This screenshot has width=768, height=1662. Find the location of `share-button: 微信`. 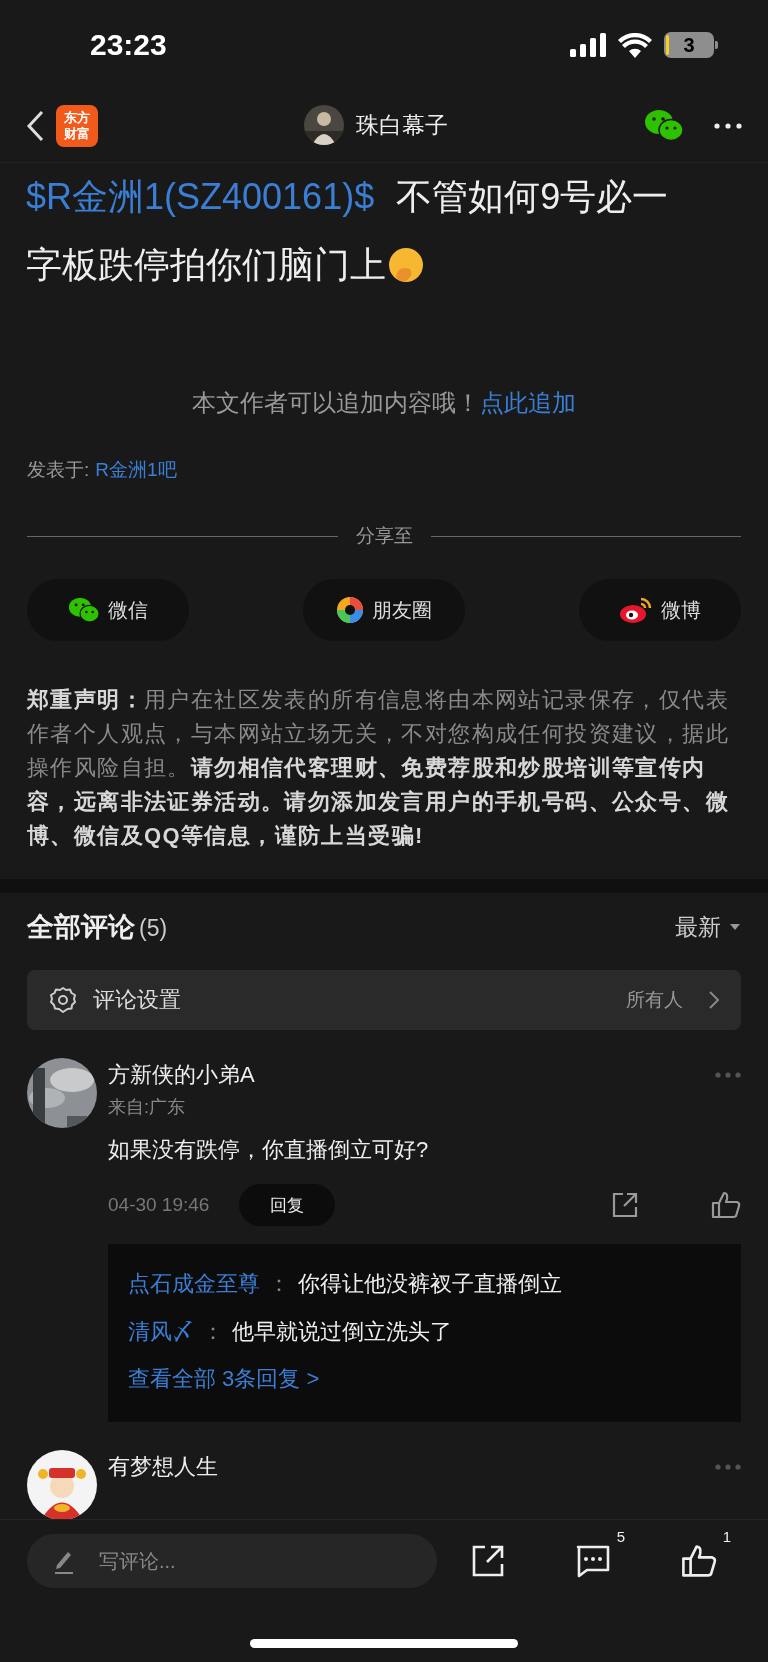

share-button: 微信 is located at coordinates (108, 610).